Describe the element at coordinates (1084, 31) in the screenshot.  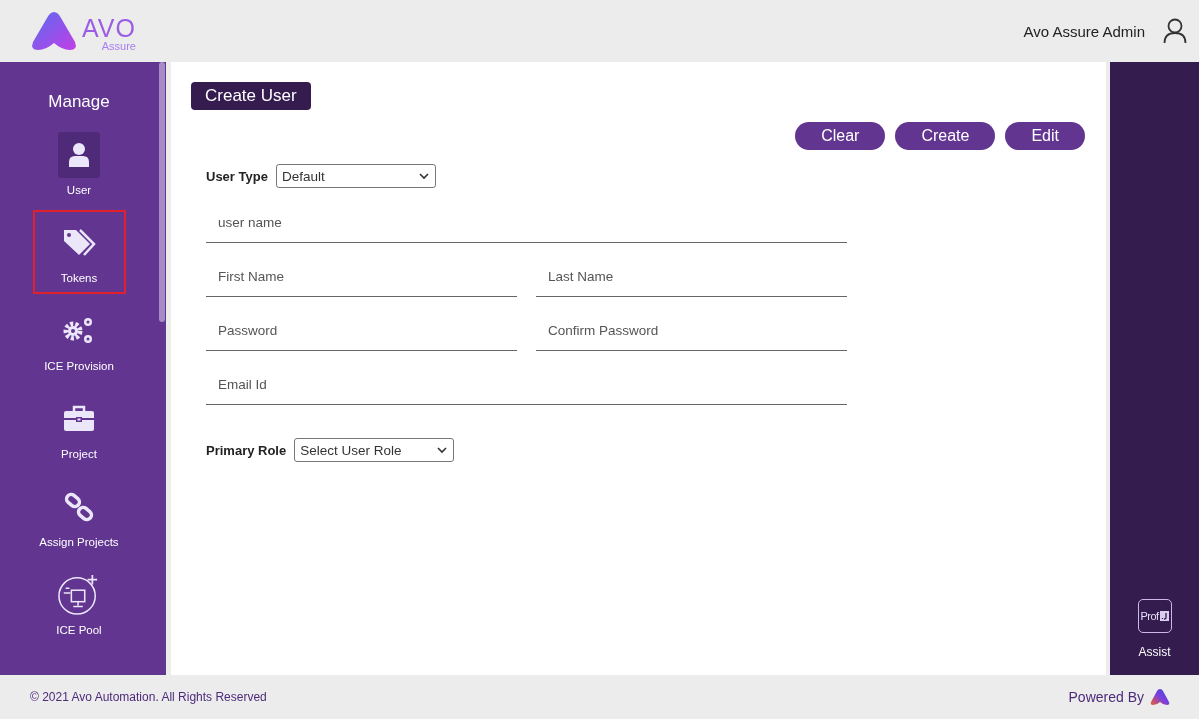
I see `user-name: Avo Assure Admin` at that location.